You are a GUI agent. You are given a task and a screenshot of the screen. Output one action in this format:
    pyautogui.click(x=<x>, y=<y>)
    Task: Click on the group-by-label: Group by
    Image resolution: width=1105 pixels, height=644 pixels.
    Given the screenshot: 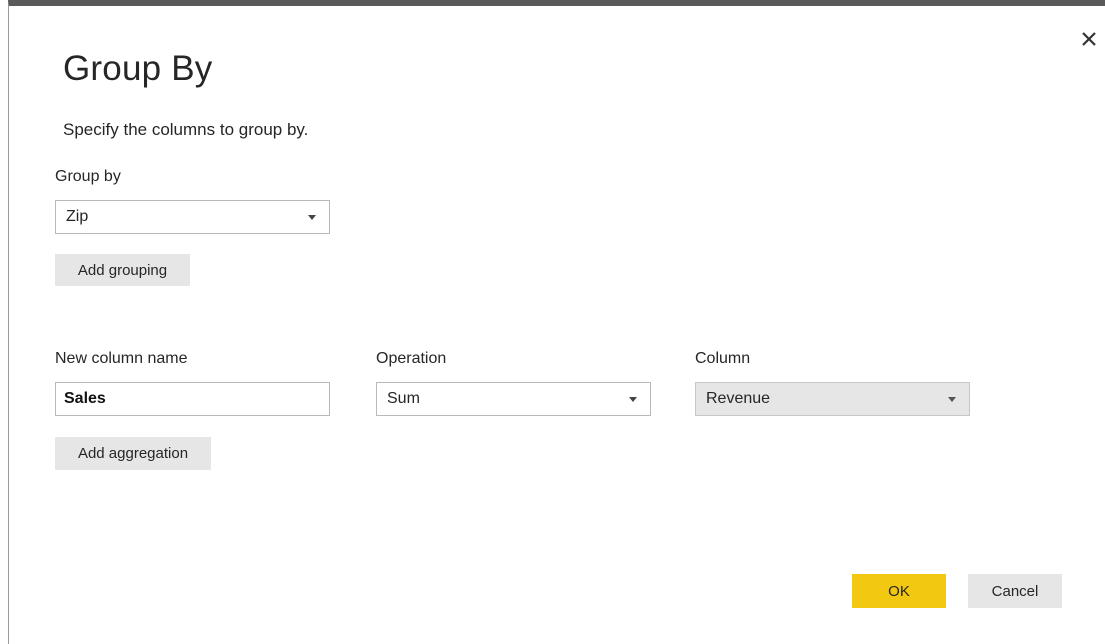 What is the action you would take?
    pyautogui.click(x=88, y=176)
    